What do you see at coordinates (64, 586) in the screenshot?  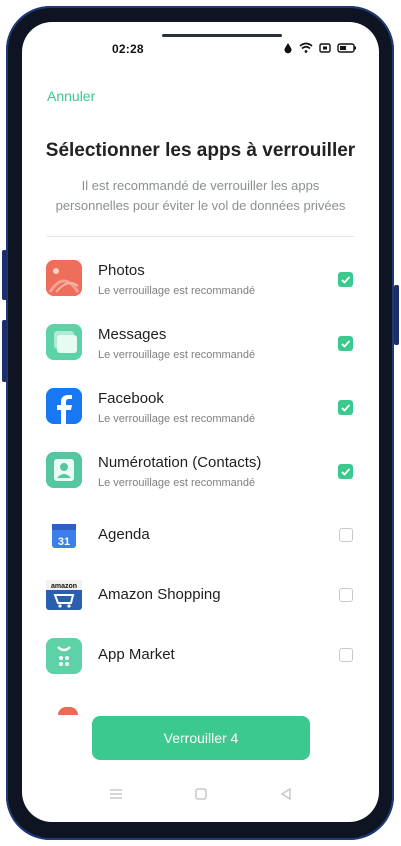 I see `amazon-icon-text: amazon` at bounding box center [64, 586].